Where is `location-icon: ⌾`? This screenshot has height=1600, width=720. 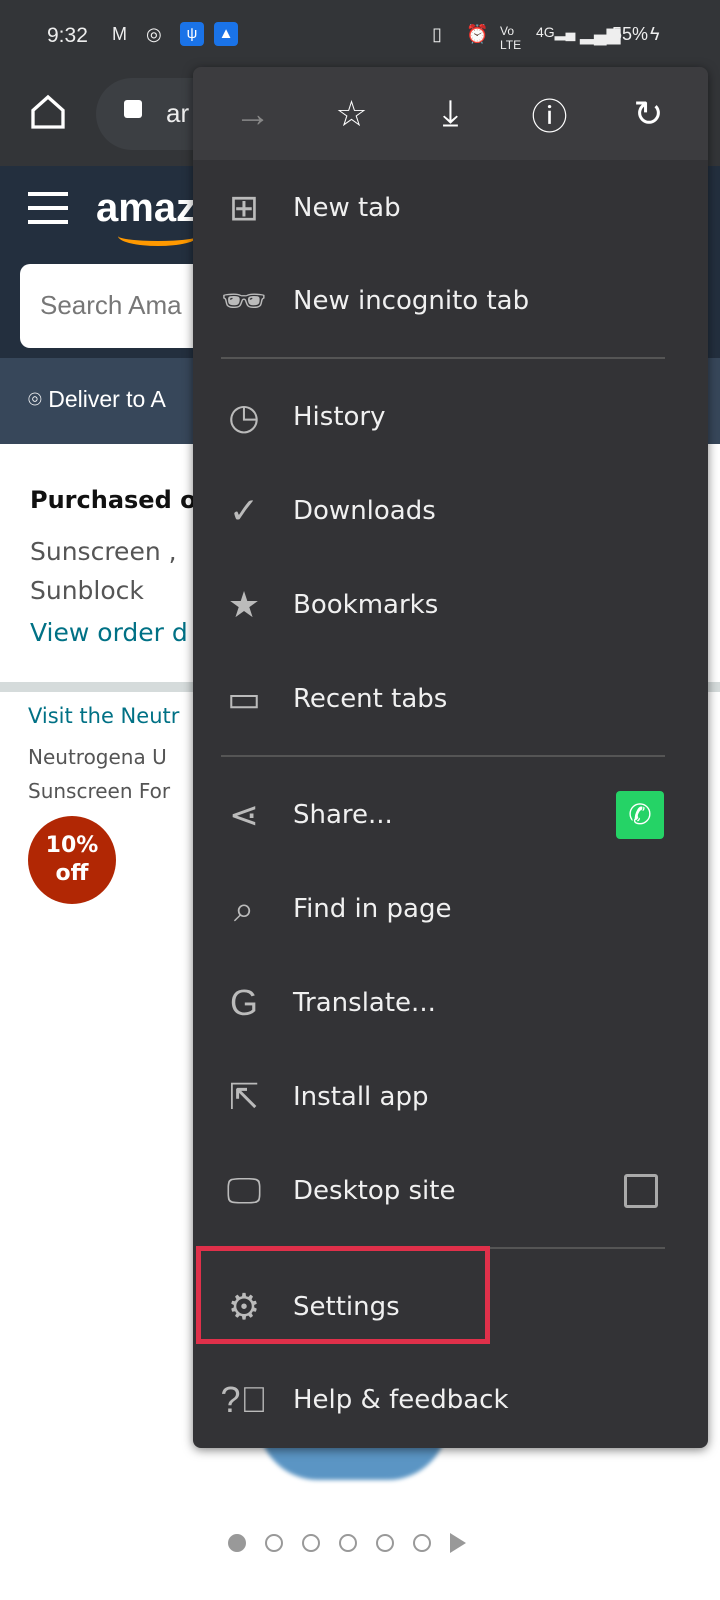 location-icon: ⌾ is located at coordinates (38, 399).